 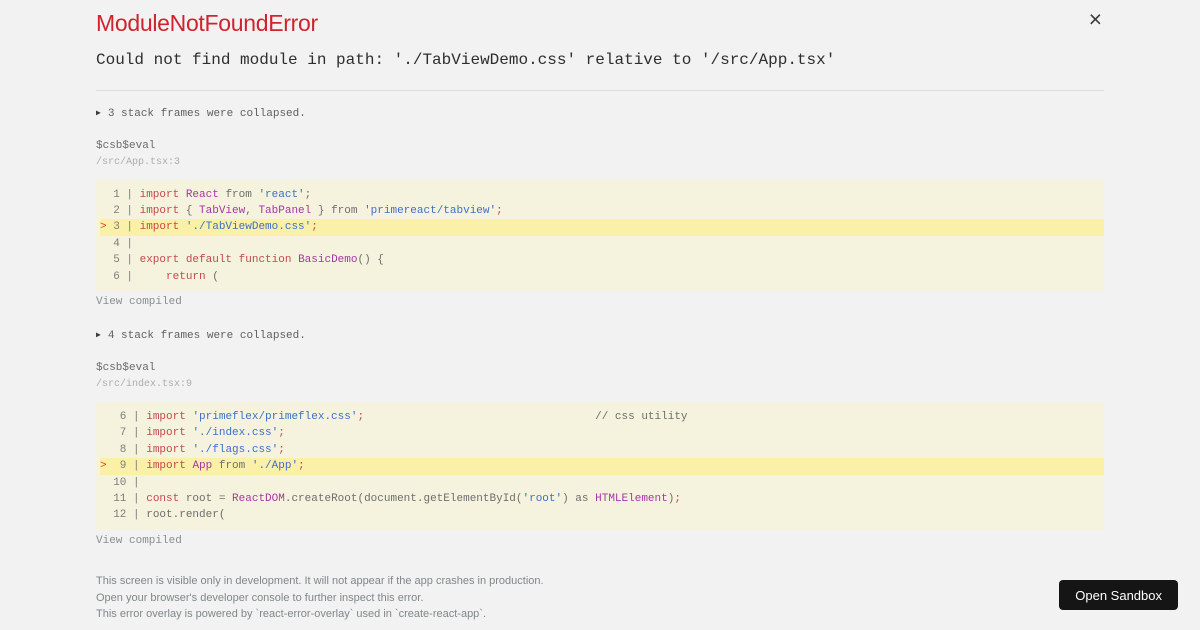 What do you see at coordinates (202, 194) in the screenshot?
I see `code-token: React` at bounding box center [202, 194].